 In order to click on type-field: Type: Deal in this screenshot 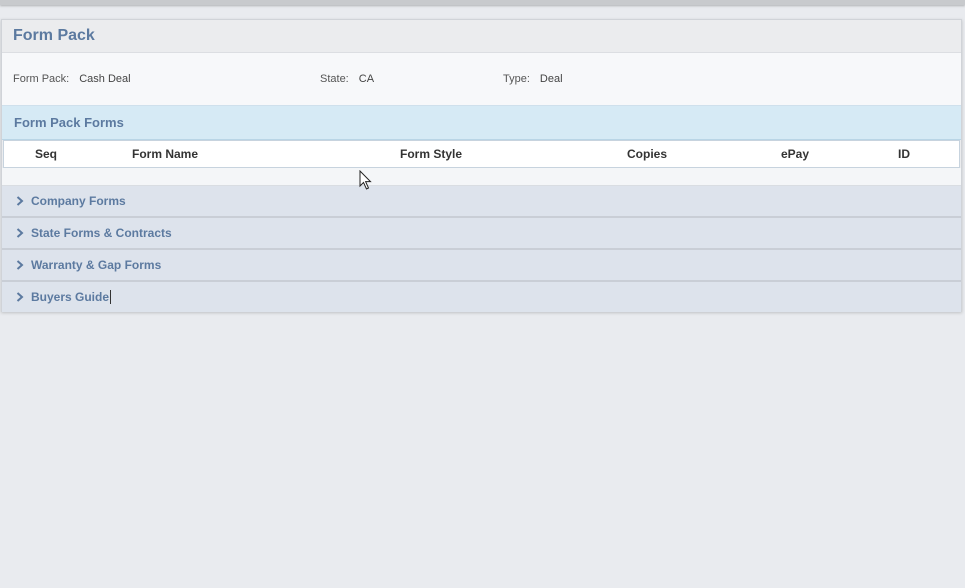, I will do `click(533, 79)`.